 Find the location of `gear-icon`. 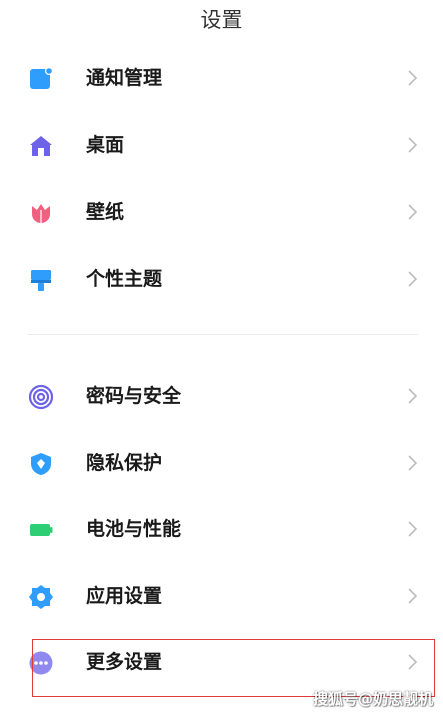

gear-icon is located at coordinates (41, 597).